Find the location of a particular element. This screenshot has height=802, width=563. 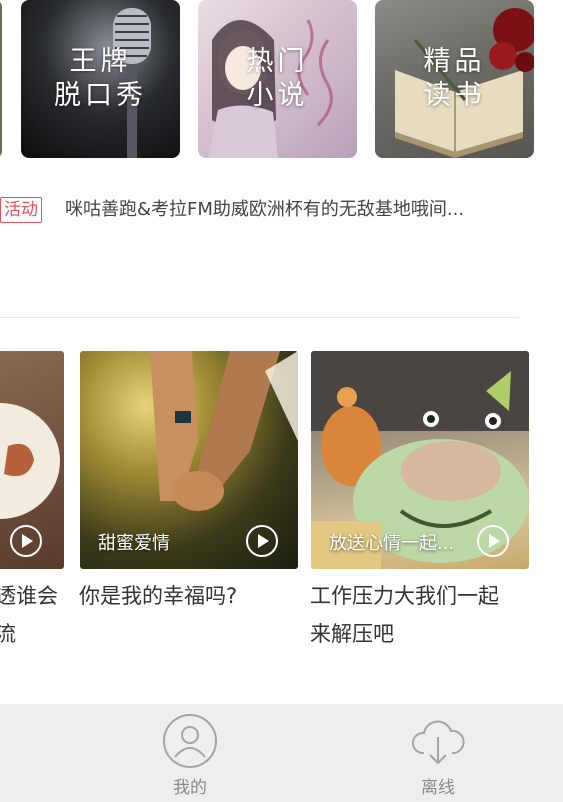

nav-item-offline: 离线 is located at coordinates (438, 753).